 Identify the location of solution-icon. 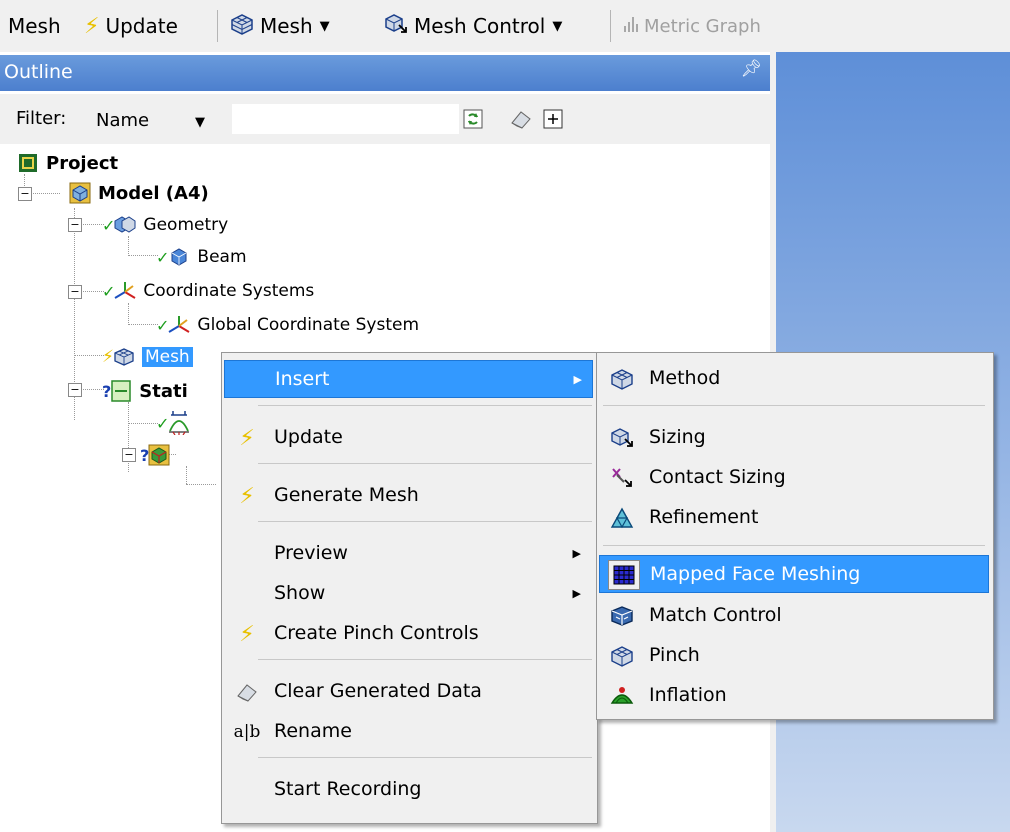
(159, 455).